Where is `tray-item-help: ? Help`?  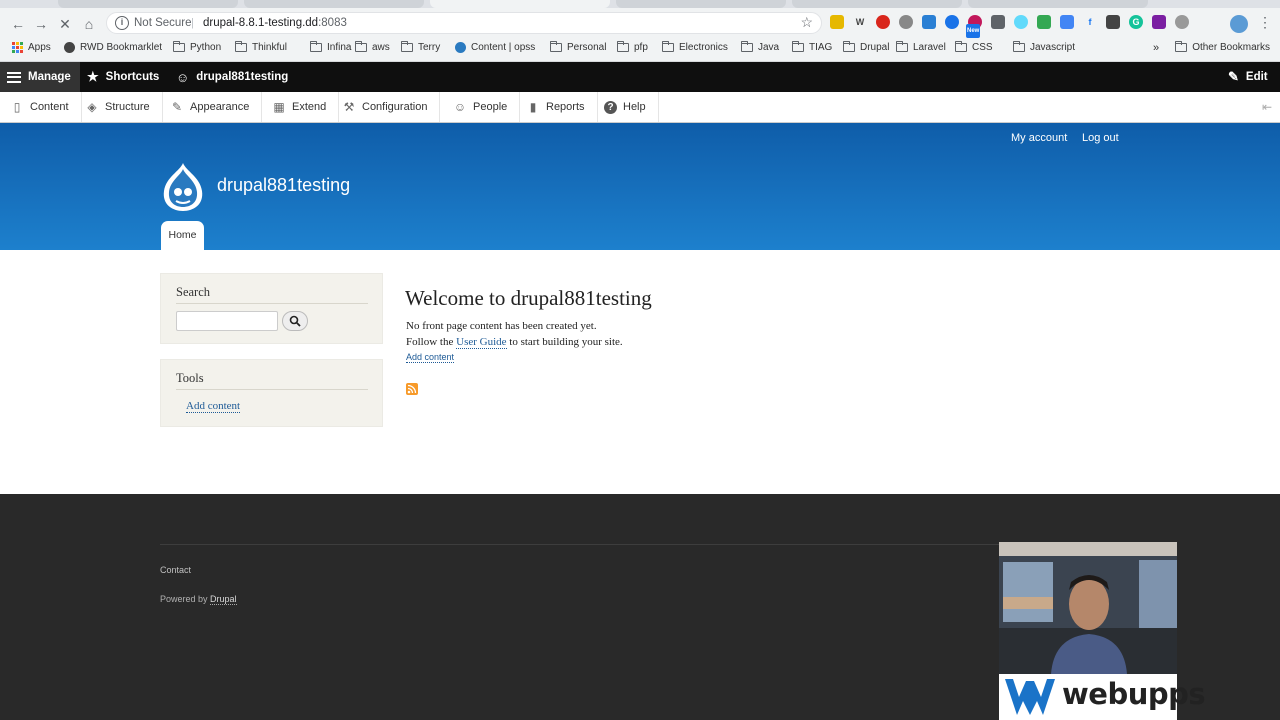
tray-item-help: ? Help is located at coordinates (626, 107).